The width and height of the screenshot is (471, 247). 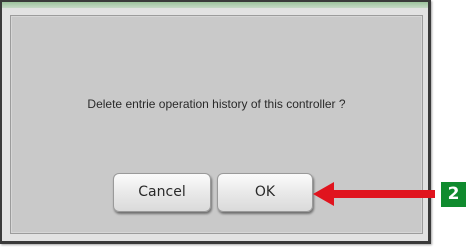 I want to click on ok-button: OK, so click(x=265, y=192).